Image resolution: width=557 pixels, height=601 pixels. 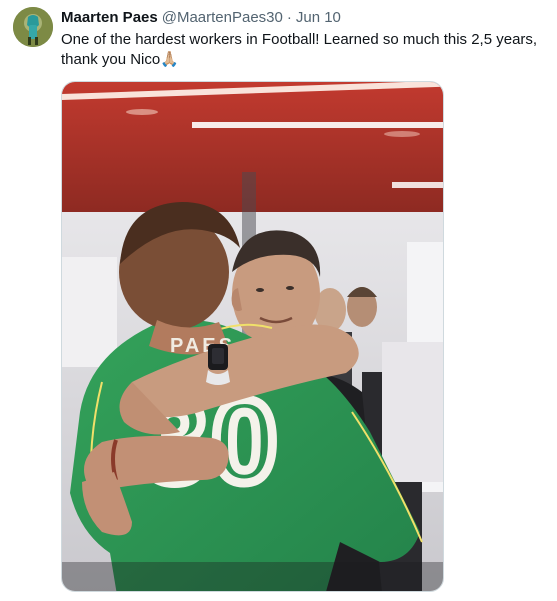 I want to click on tweet-header: Maarten Paes @MaartenPaes30 · Jun 10, so click(x=201, y=18).